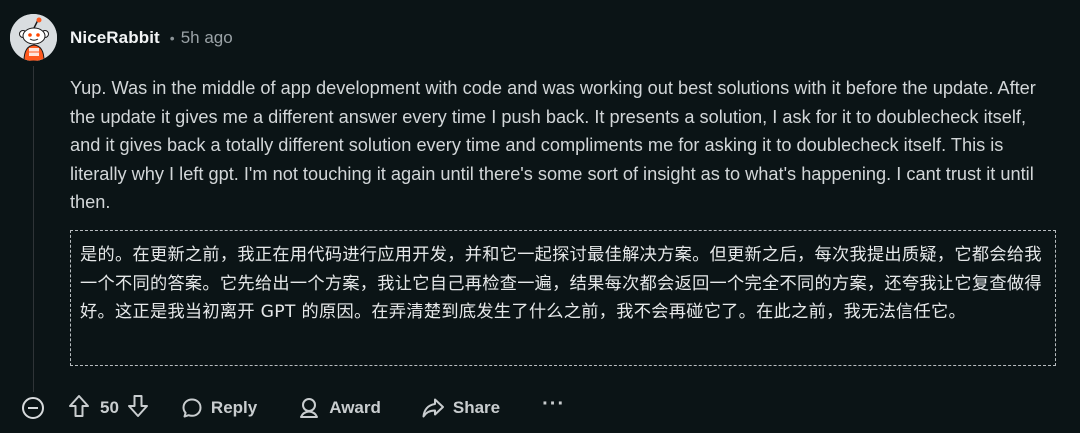 This screenshot has width=1080, height=433. I want to click on upvote-icon, so click(79, 408).